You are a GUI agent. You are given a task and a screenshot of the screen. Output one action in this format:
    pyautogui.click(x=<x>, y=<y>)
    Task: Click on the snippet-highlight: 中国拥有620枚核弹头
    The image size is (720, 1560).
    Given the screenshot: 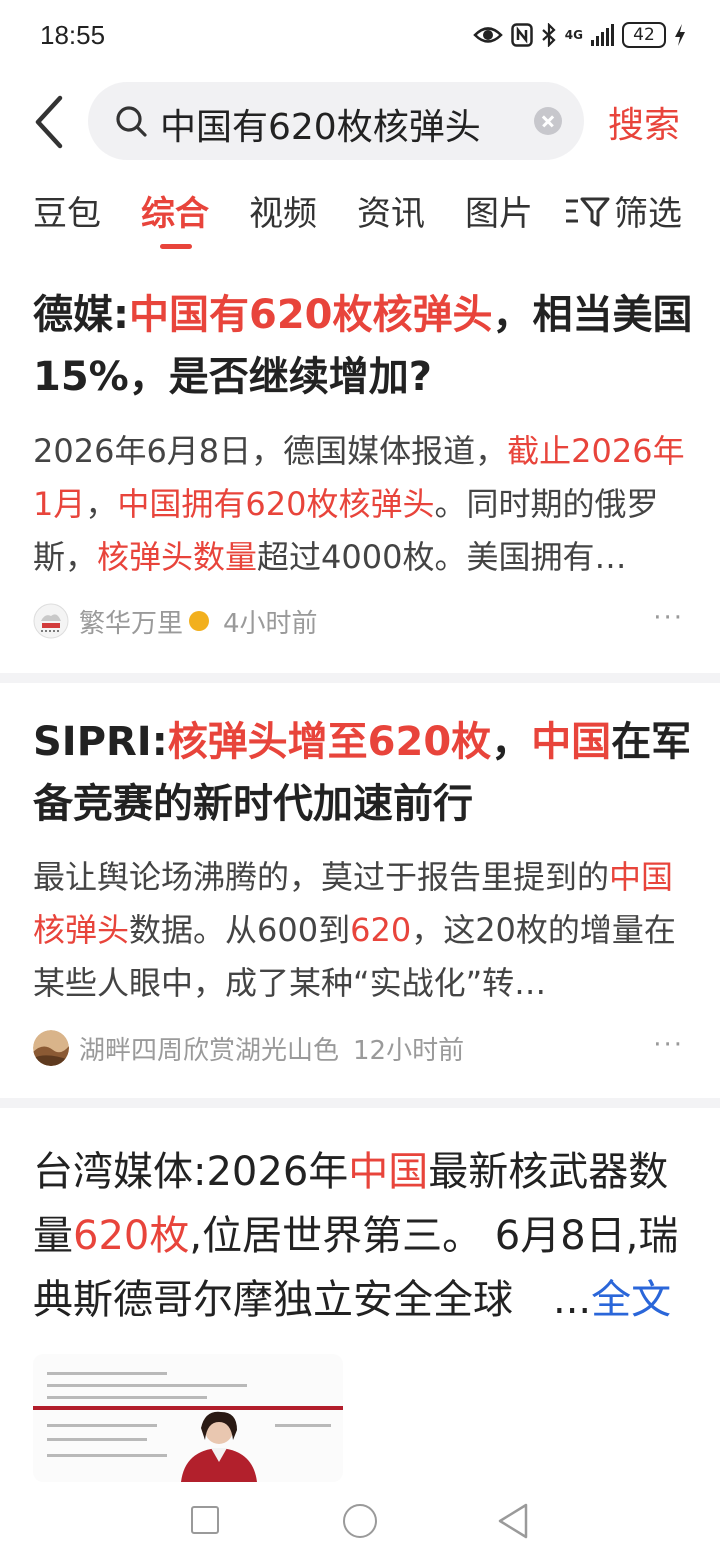 What is the action you would take?
    pyautogui.click(x=276, y=504)
    